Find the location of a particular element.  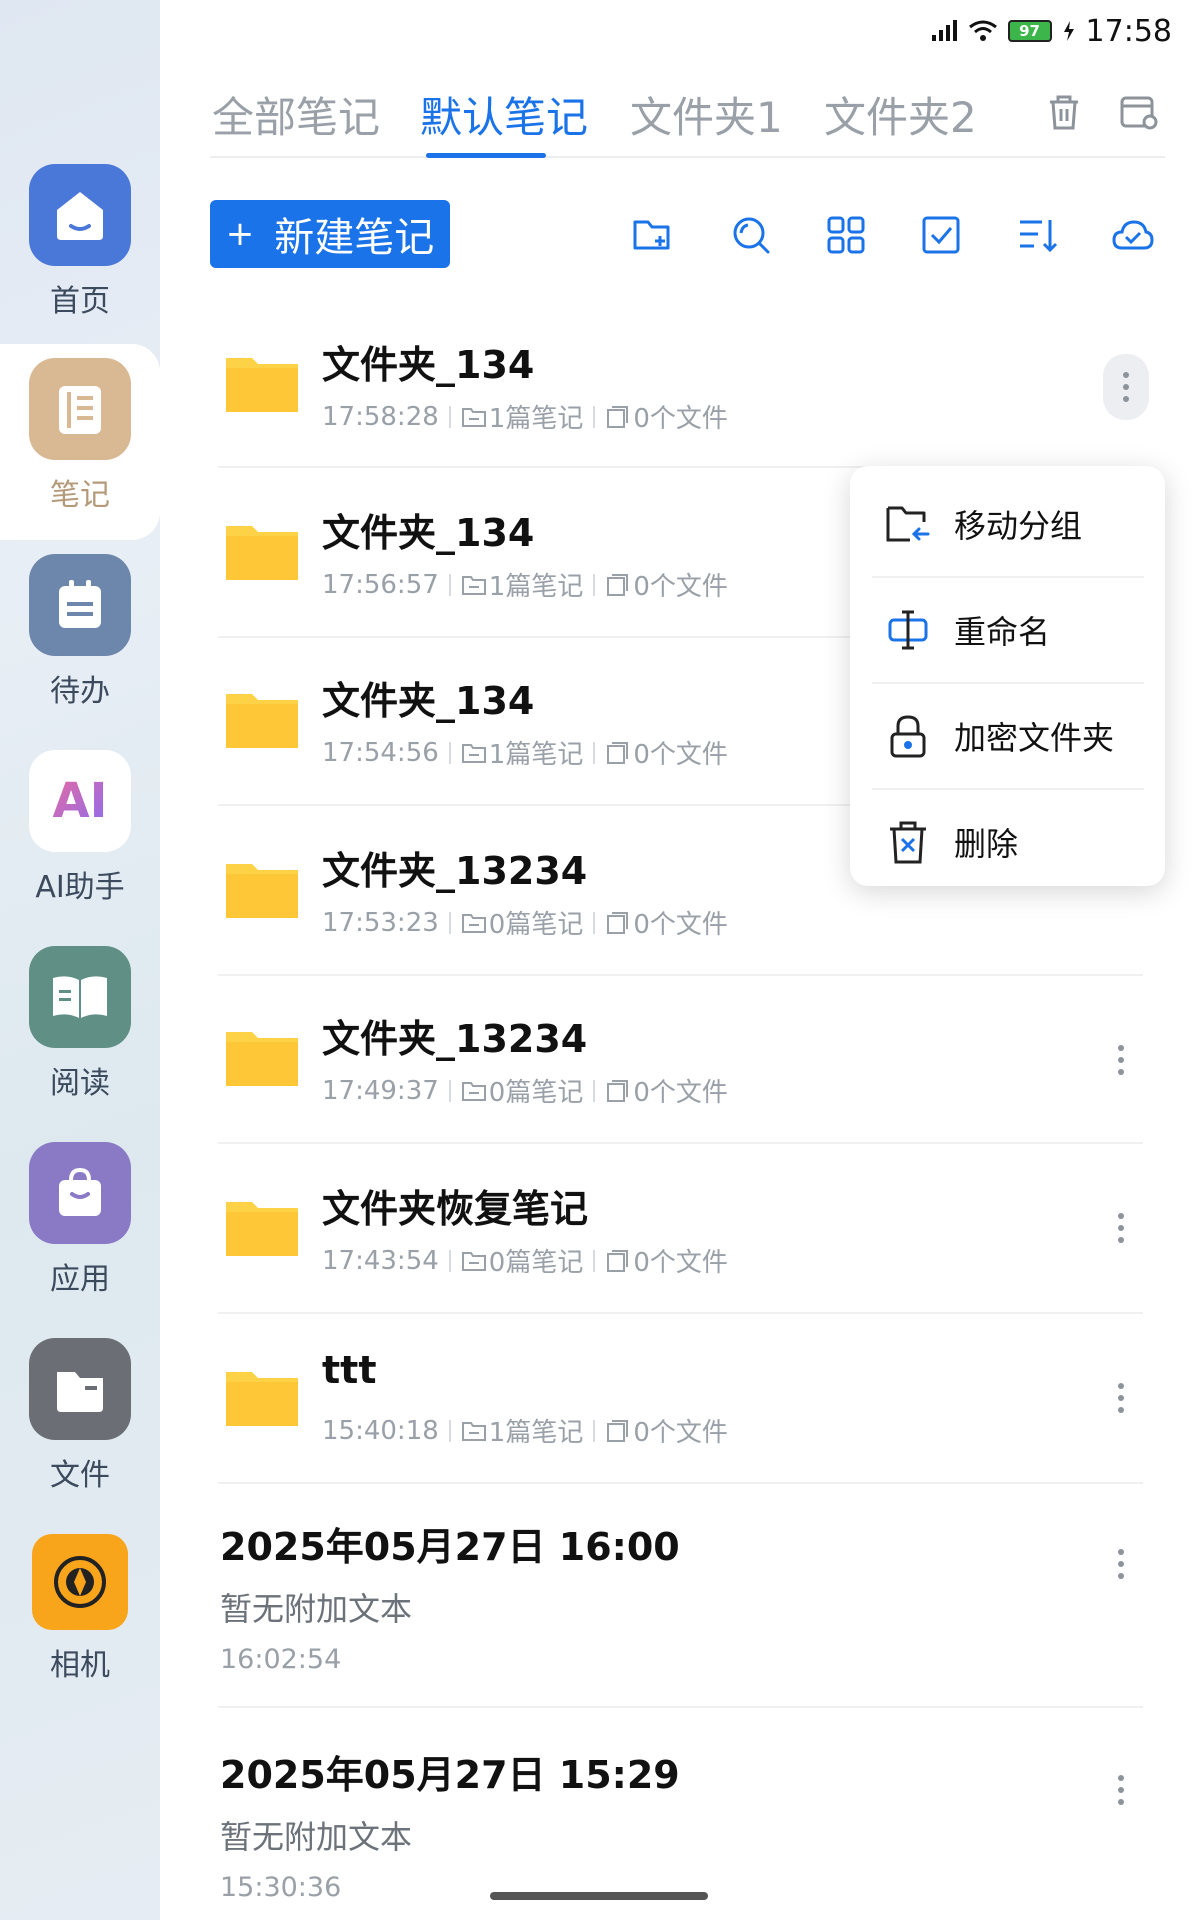

sidebar-item-ai-assistant: AI AI助手 is located at coordinates (80, 834).